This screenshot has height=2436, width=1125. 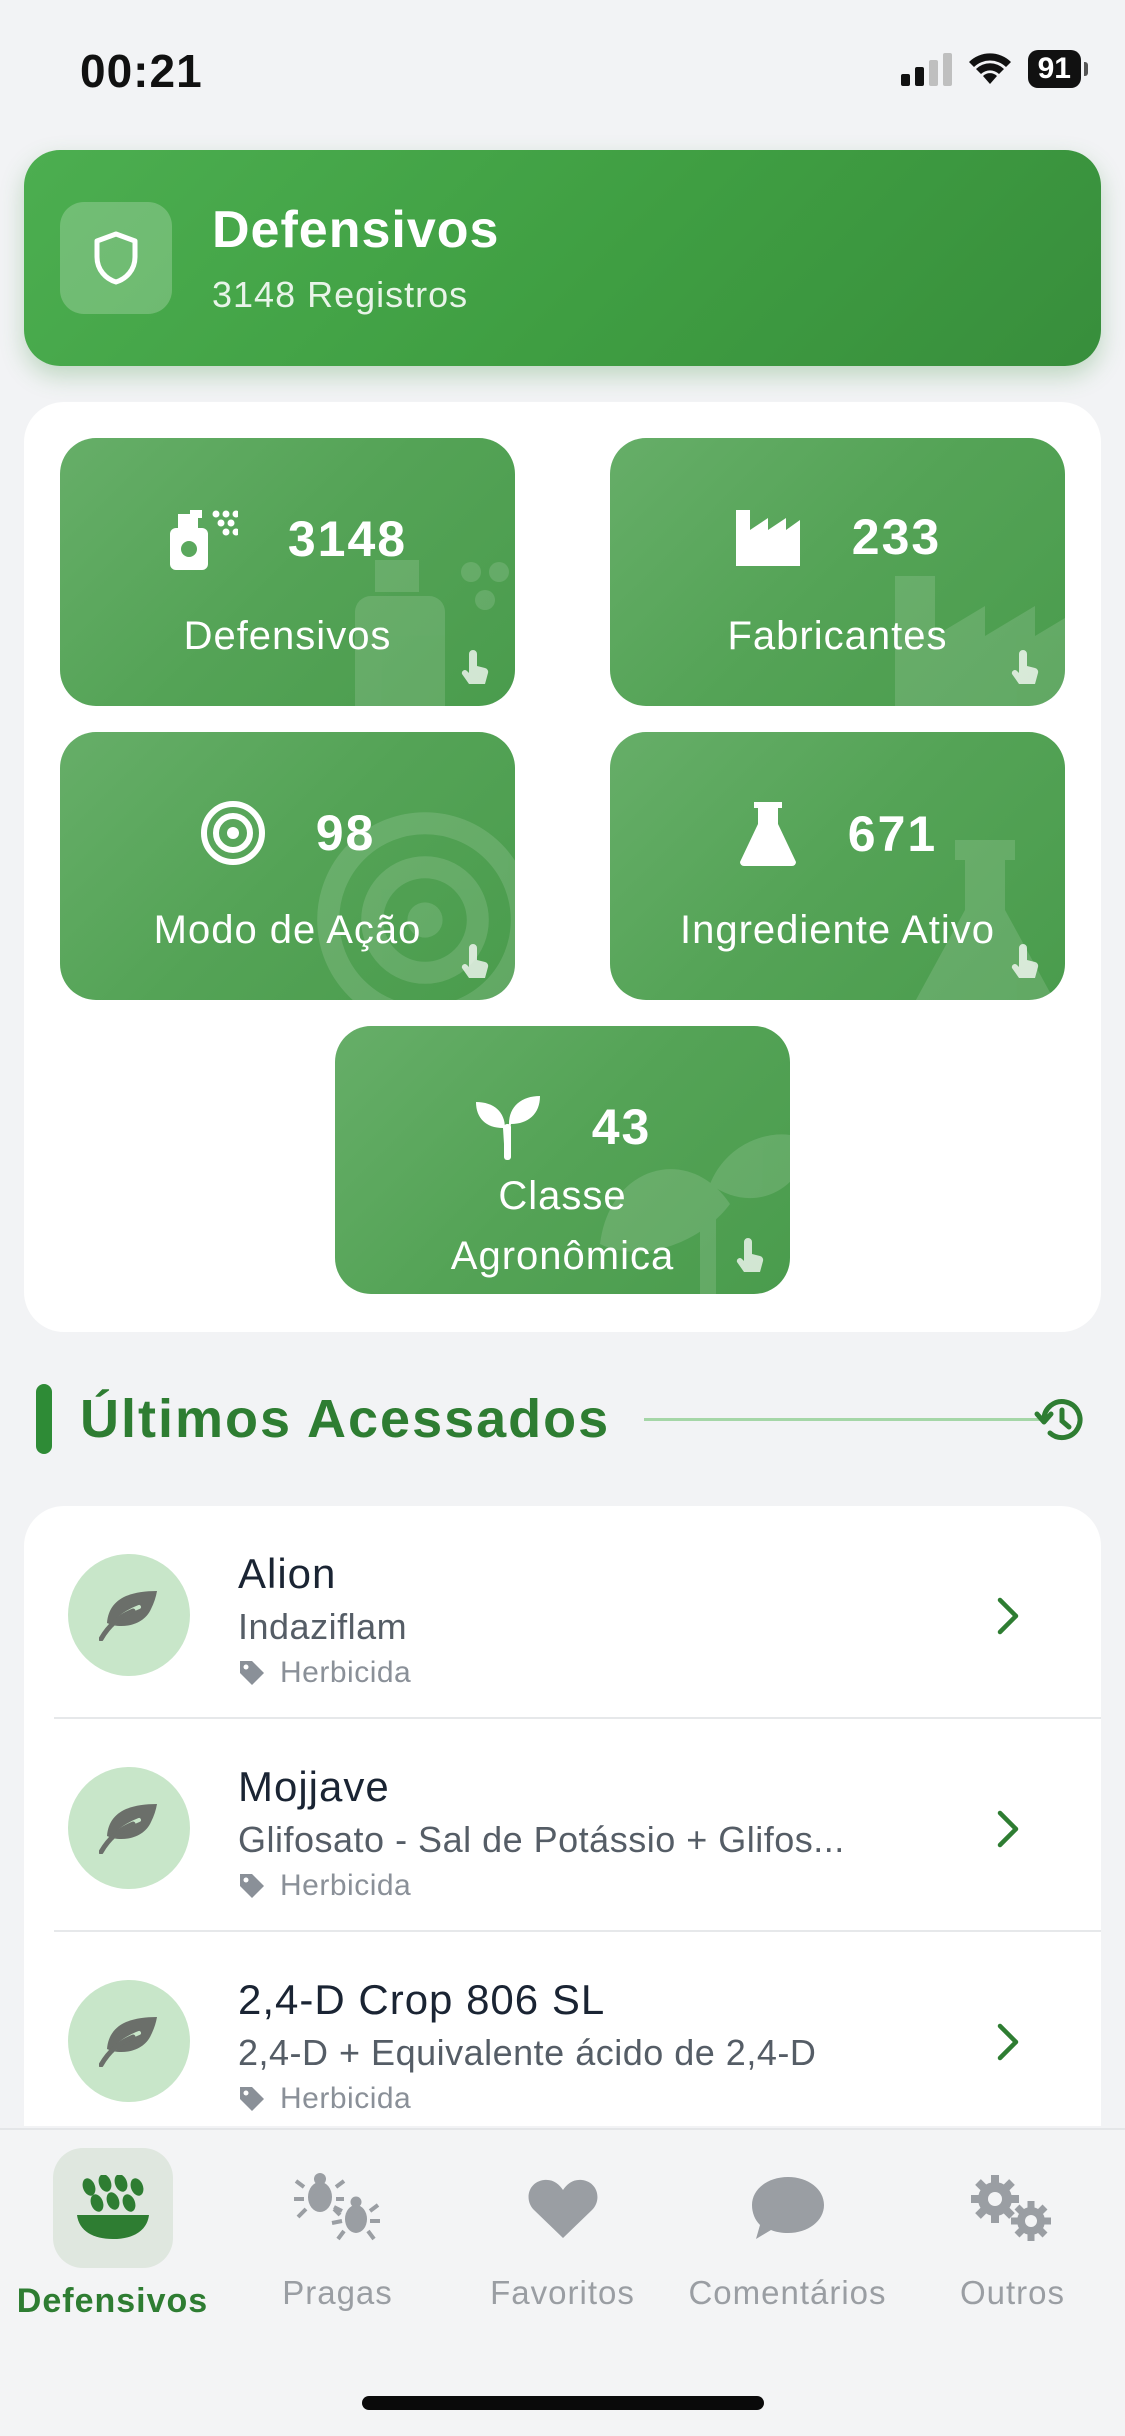 What do you see at coordinates (112, 2301) in the screenshot?
I see `tab-label: Defensivos` at bounding box center [112, 2301].